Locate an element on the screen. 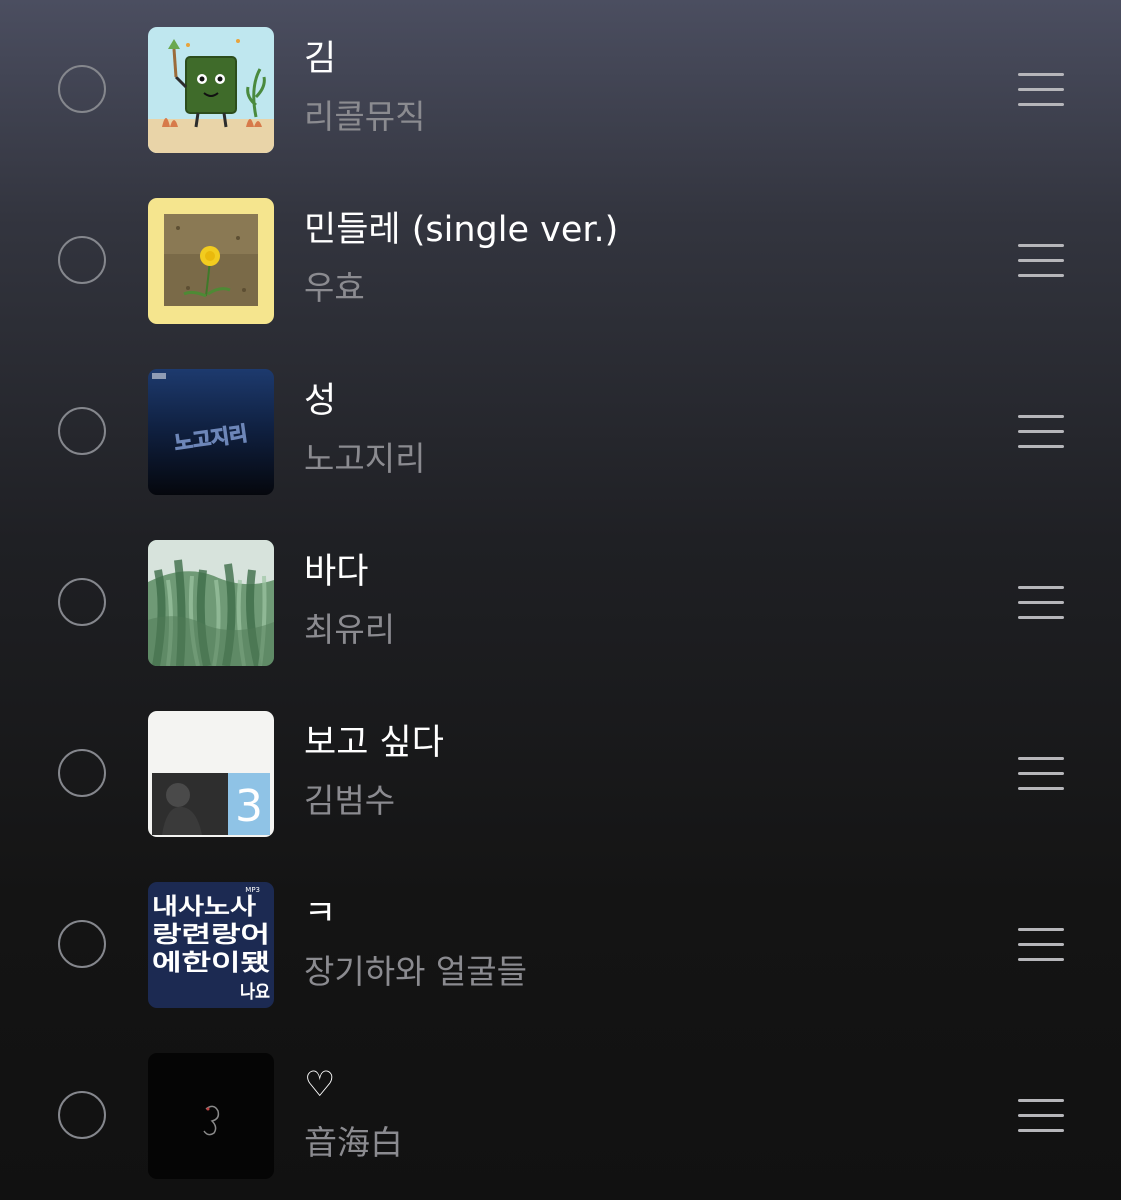 The height and width of the screenshot is (1200, 1121). art-text-line: 나요 is located at coordinates (255, 992).